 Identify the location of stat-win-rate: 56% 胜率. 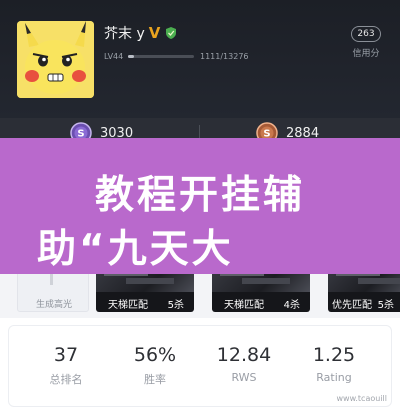
(155, 365).